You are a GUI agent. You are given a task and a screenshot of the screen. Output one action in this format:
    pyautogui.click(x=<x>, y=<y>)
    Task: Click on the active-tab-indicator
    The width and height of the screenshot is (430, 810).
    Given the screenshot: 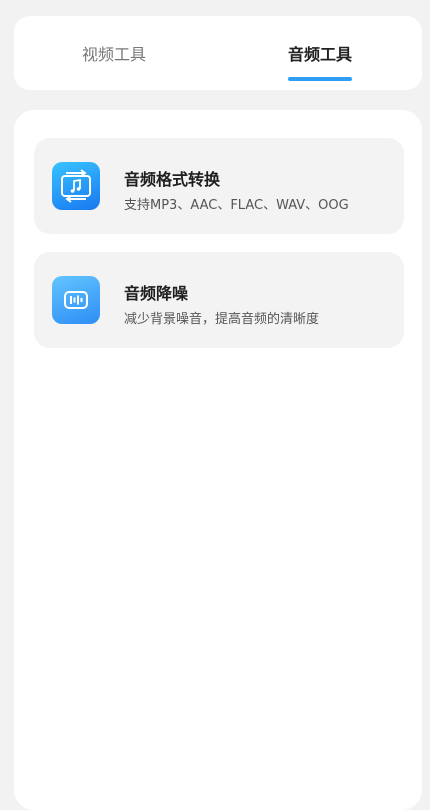 What is the action you would take?
    pyautogui.click(x=320, y=79)
    